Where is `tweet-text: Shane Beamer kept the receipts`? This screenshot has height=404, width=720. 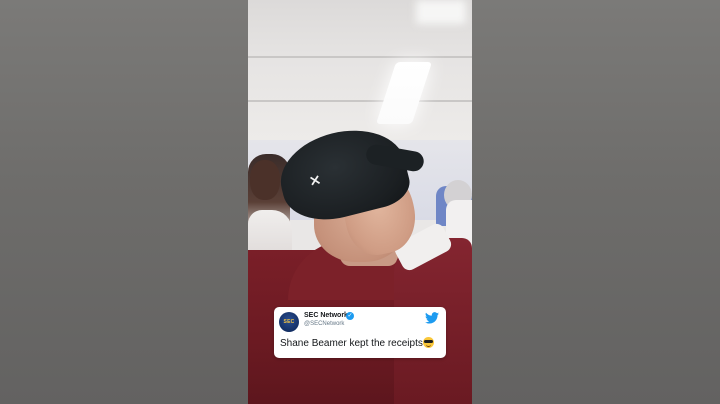 tweet-text: Shane Beamer kept the receipts is located at coordinates (351, 343).